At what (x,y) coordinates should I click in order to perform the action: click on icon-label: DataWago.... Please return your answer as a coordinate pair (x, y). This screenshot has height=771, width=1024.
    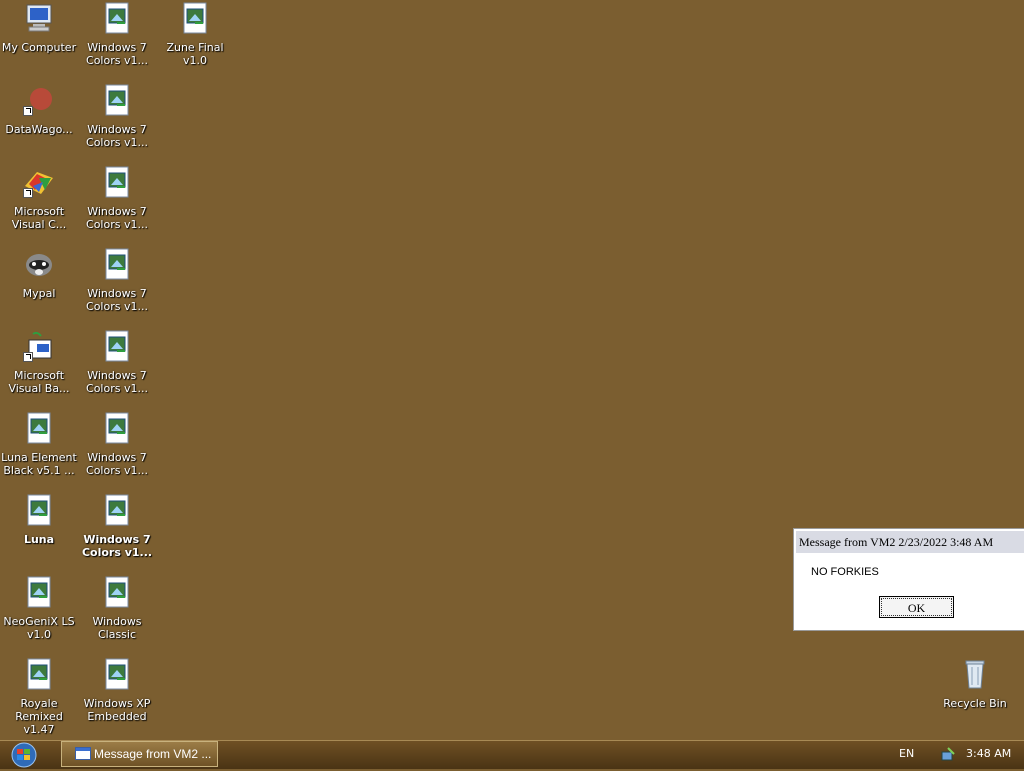
    Looking at the image, I should click on (39, 129).